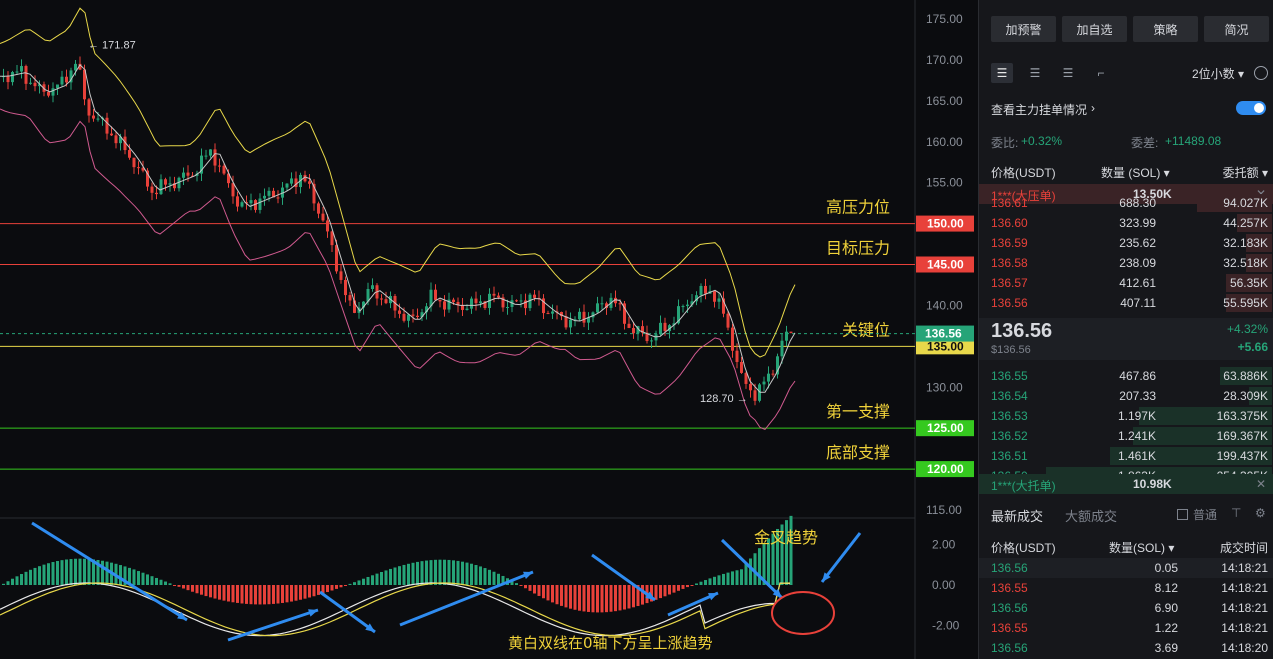  Describe the element at coordinates (1068, 73) in the screenshot. I see `asks-only-icon: ☰` at that location.